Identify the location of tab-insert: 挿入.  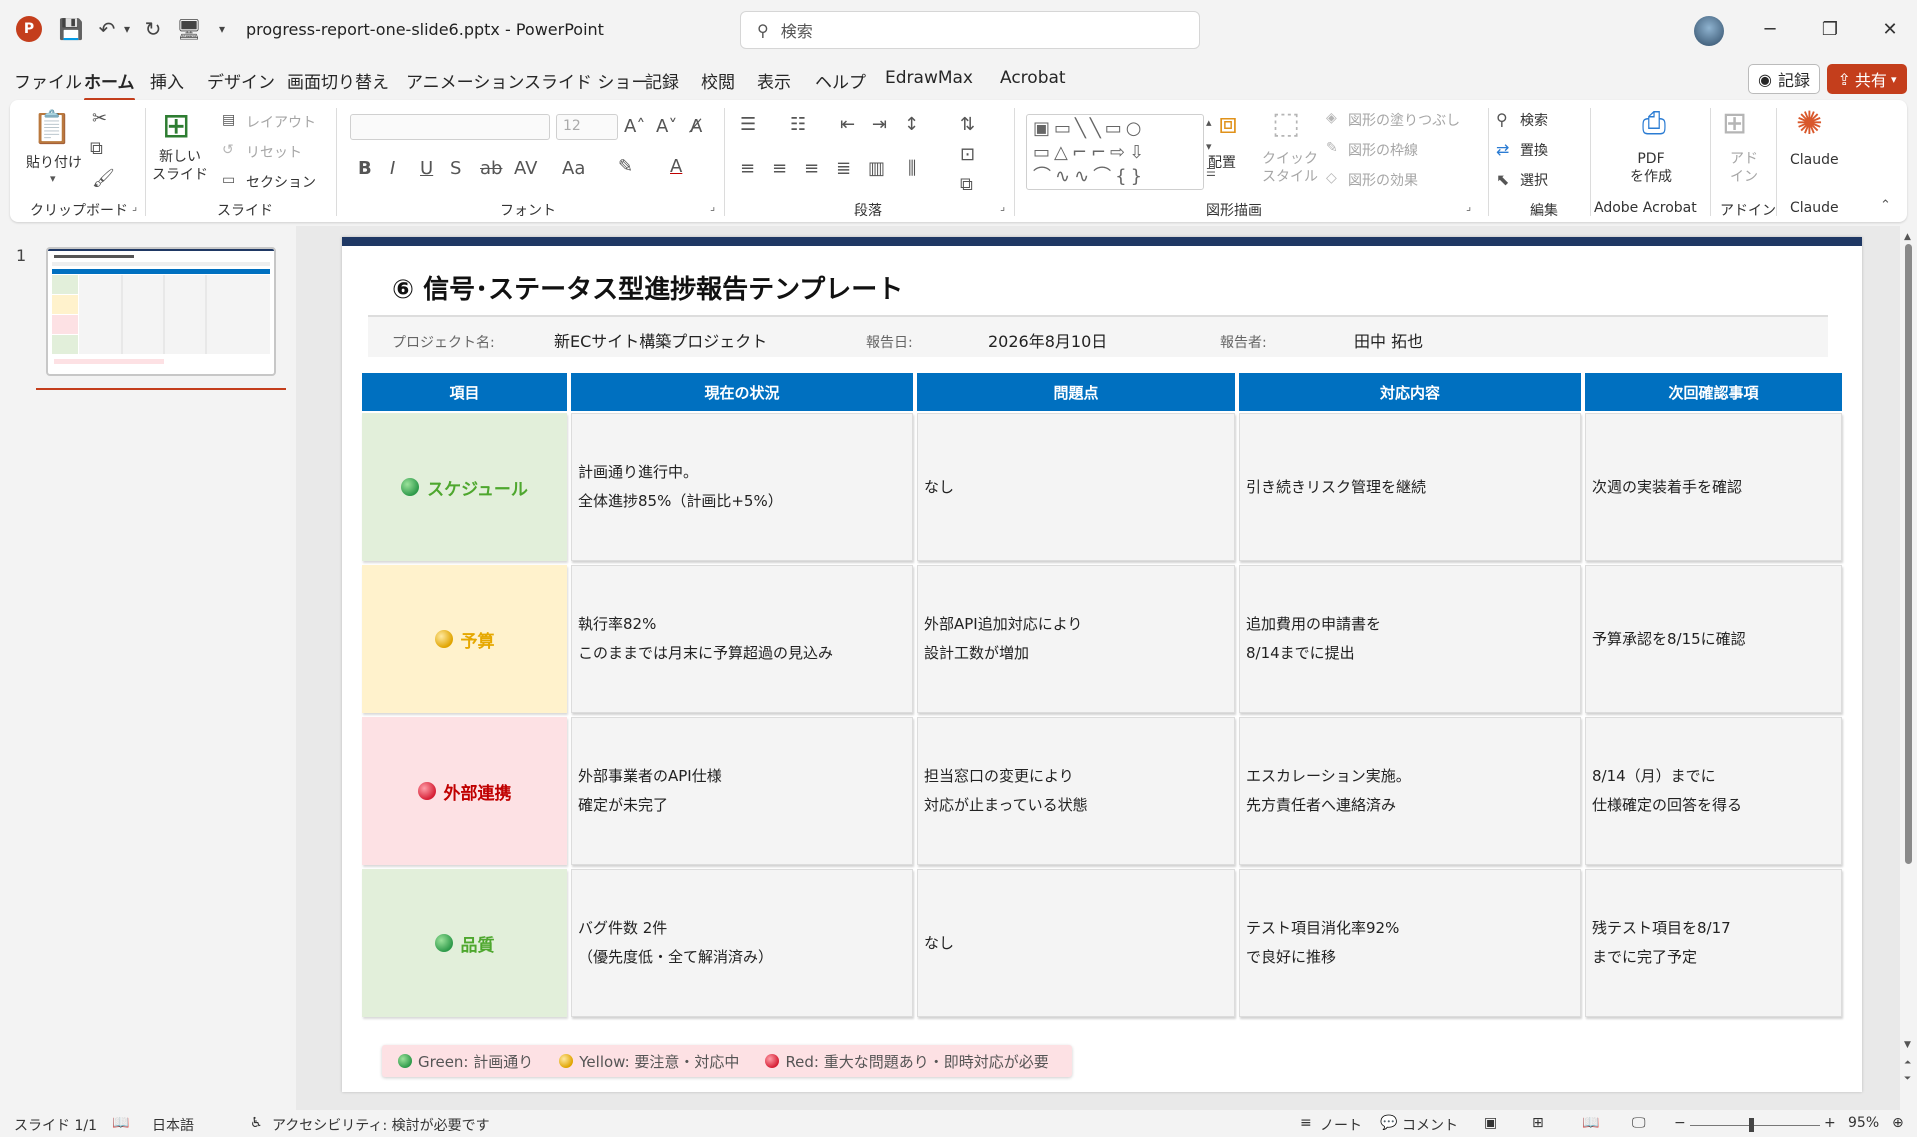
(167, 80).